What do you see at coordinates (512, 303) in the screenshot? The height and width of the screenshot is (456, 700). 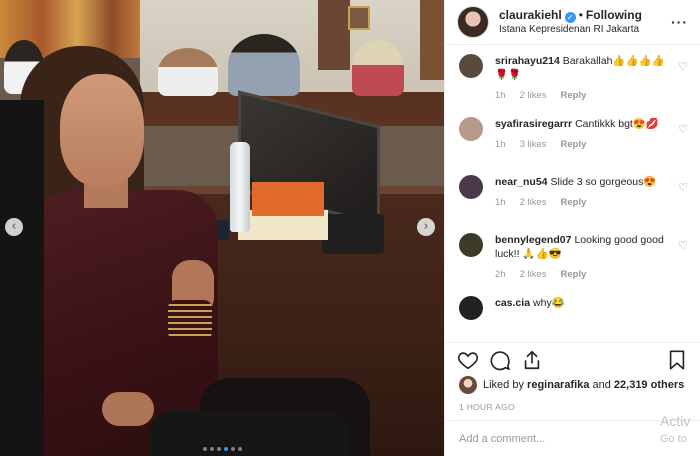 I see `comment-username: cas.cia` at bounding box center [512, 303].